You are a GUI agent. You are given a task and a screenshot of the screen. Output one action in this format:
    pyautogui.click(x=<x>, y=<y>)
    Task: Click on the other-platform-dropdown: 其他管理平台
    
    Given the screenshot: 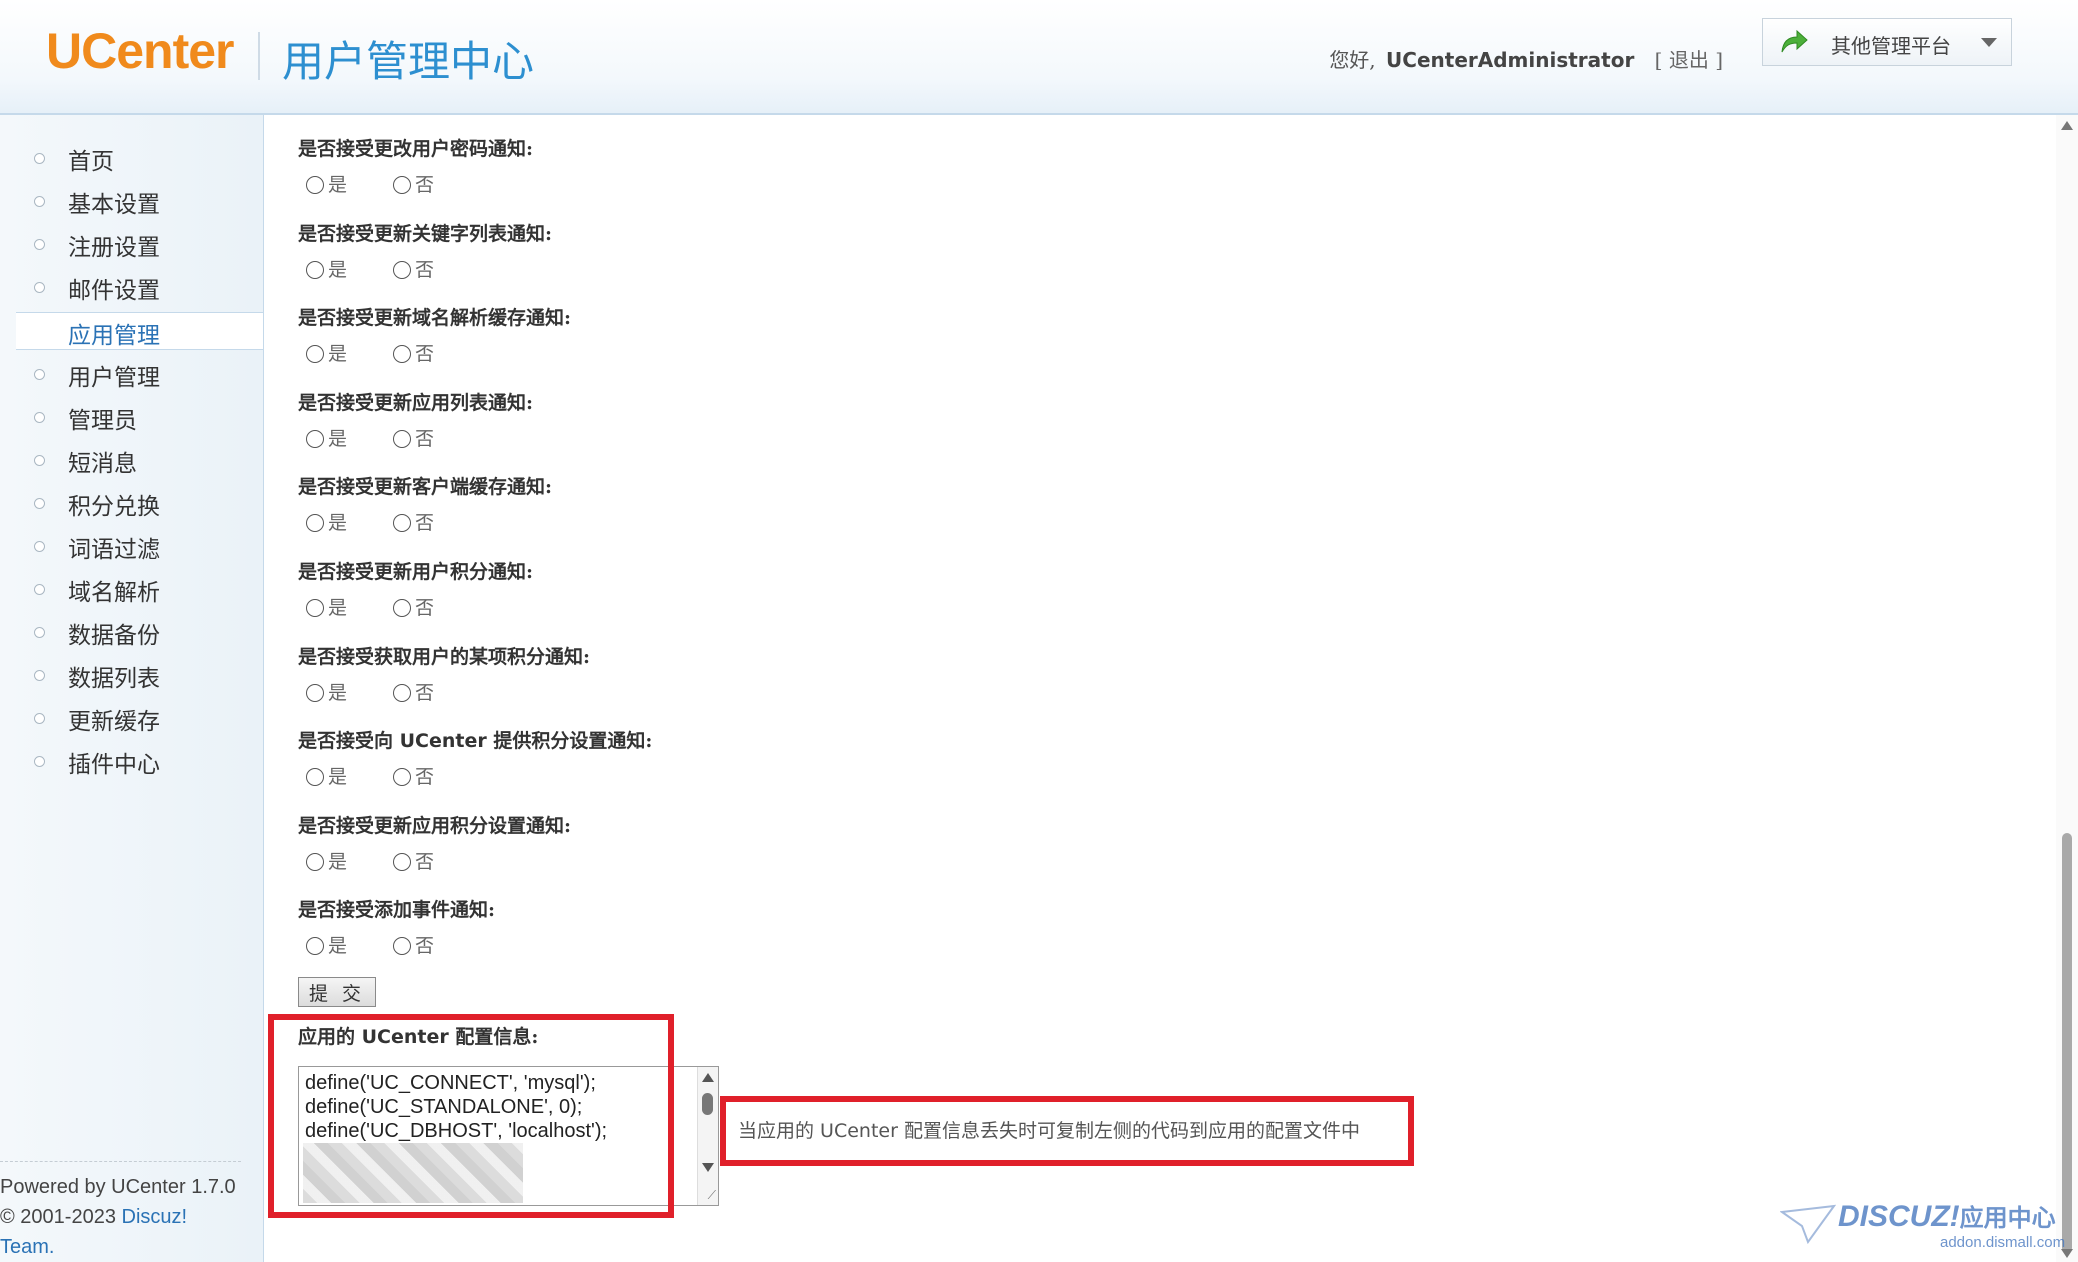 What is the action you would take?
    pyautogui.click(x=1887, y=42)
    